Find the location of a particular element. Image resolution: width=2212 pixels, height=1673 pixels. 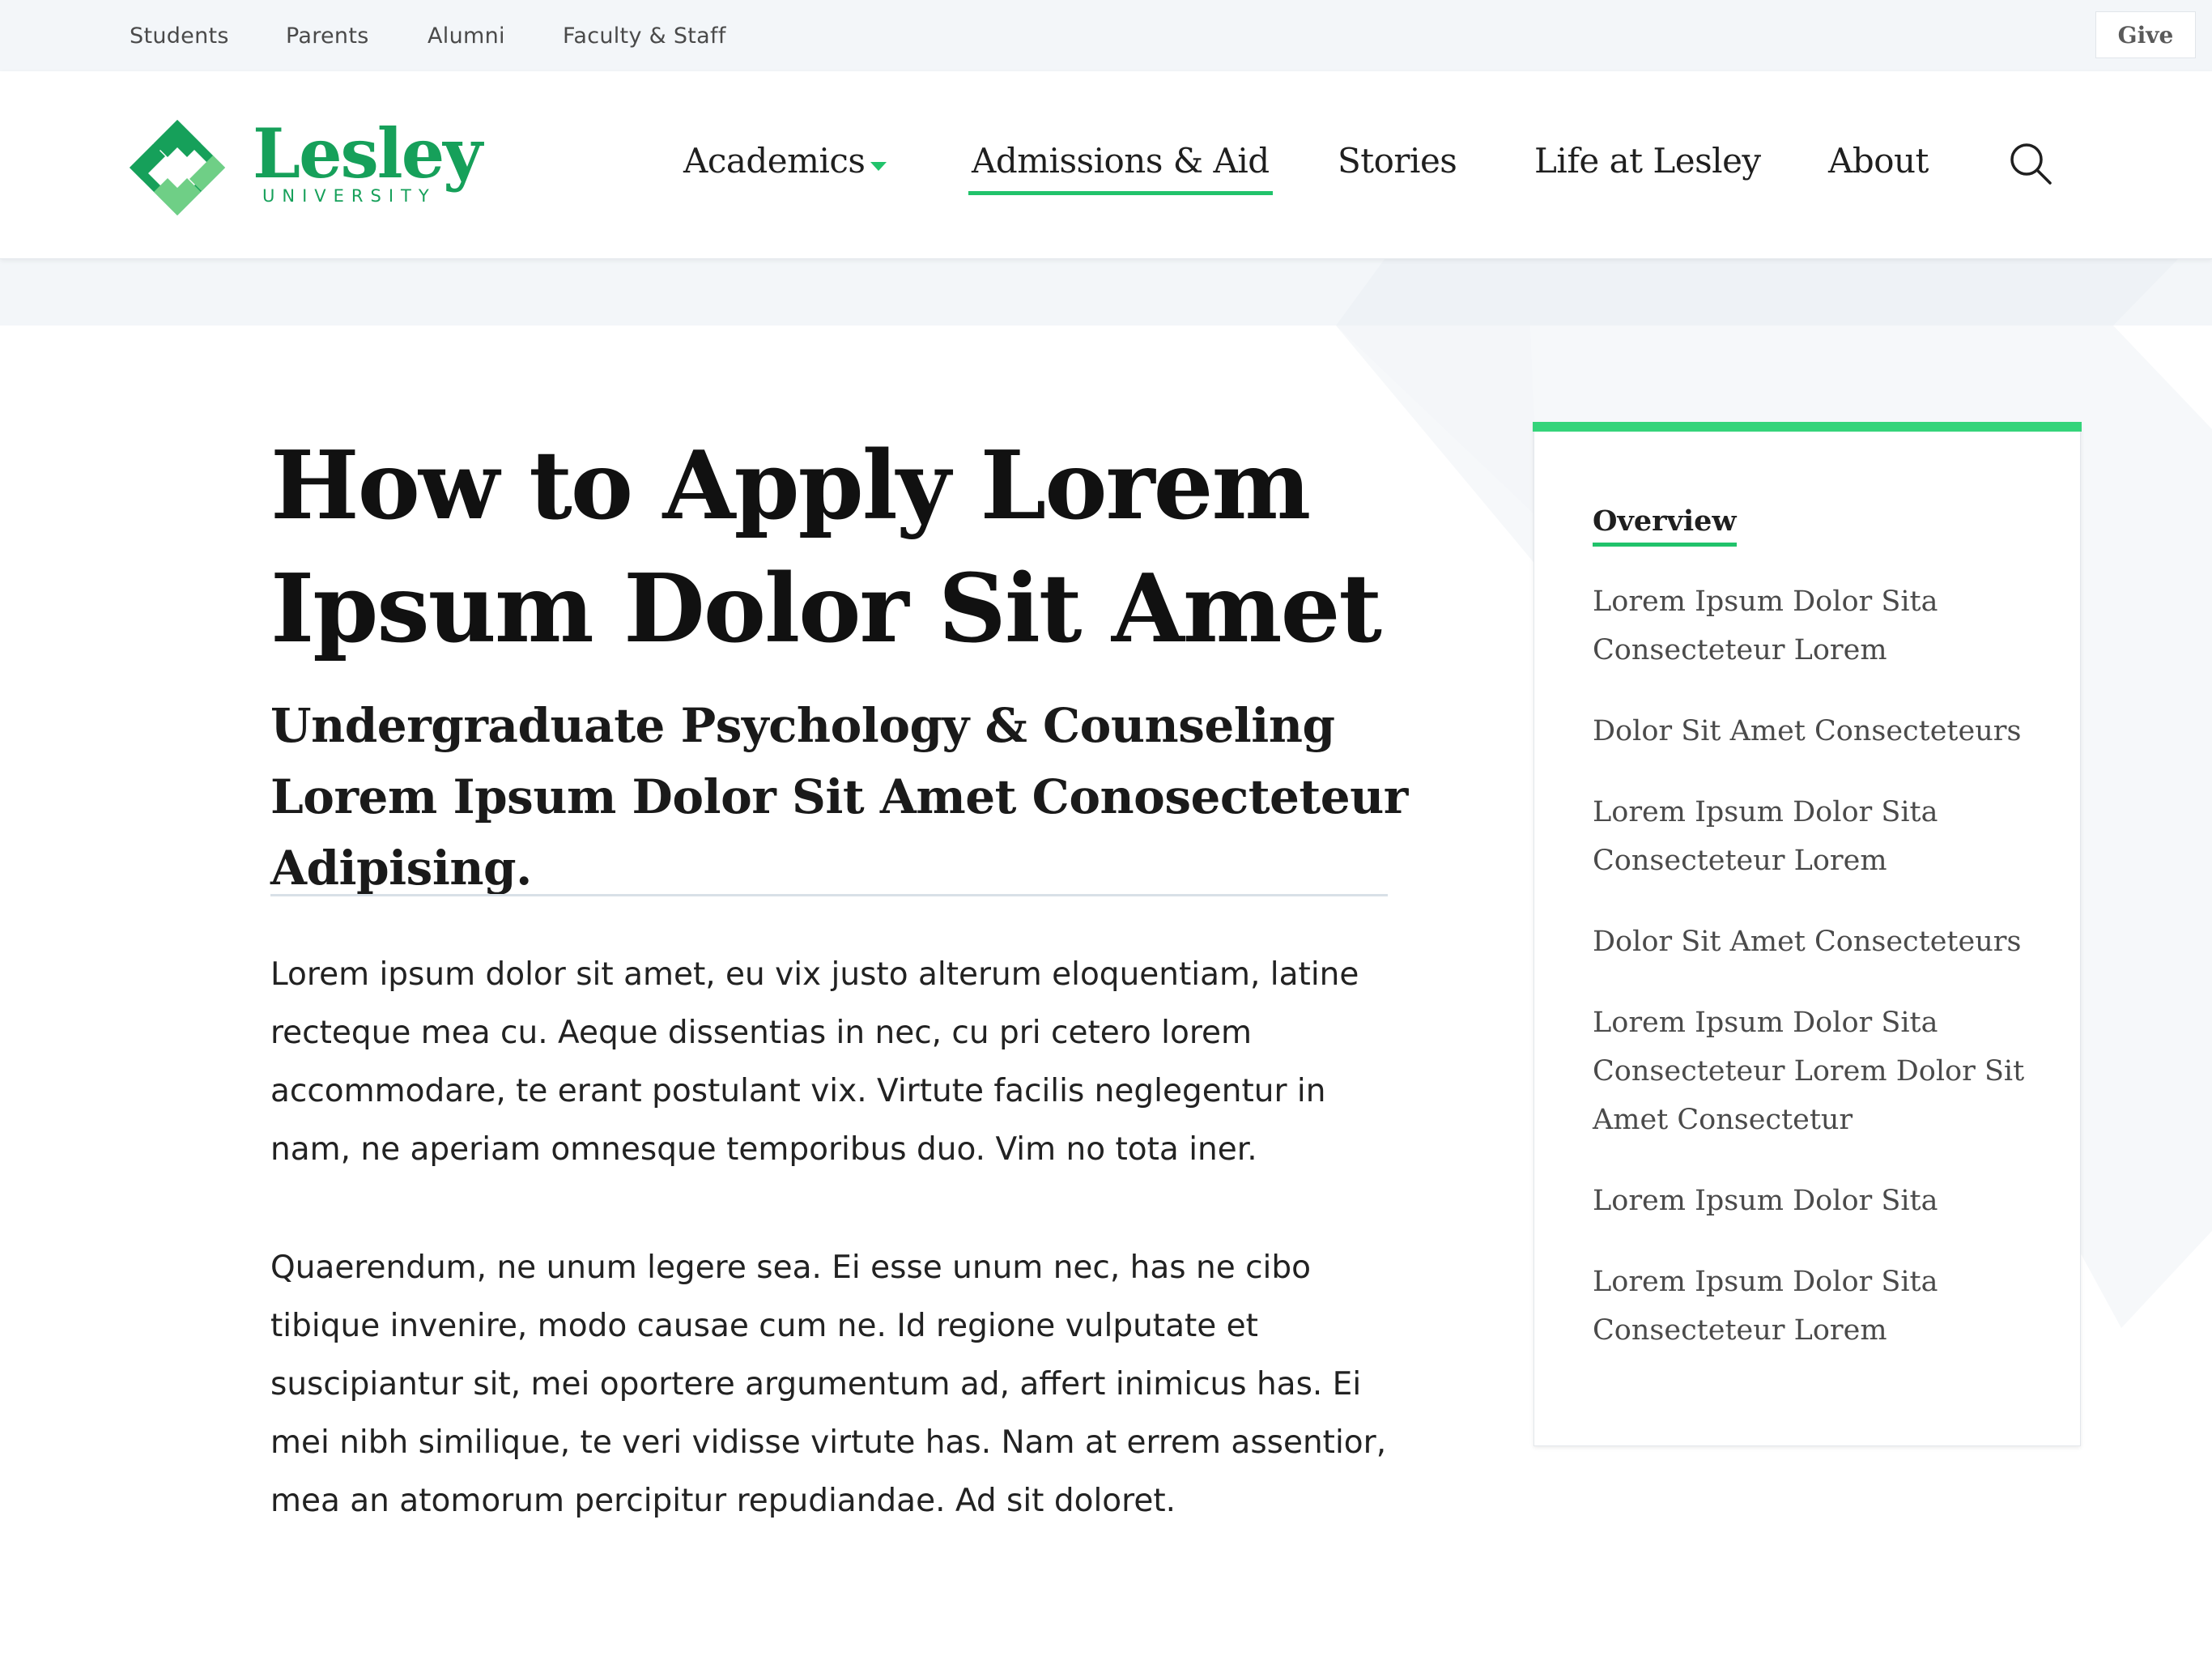

sidebar-item-6: Lorem Ipsum Dolor Sita is located at coordinates (1820, 1201).